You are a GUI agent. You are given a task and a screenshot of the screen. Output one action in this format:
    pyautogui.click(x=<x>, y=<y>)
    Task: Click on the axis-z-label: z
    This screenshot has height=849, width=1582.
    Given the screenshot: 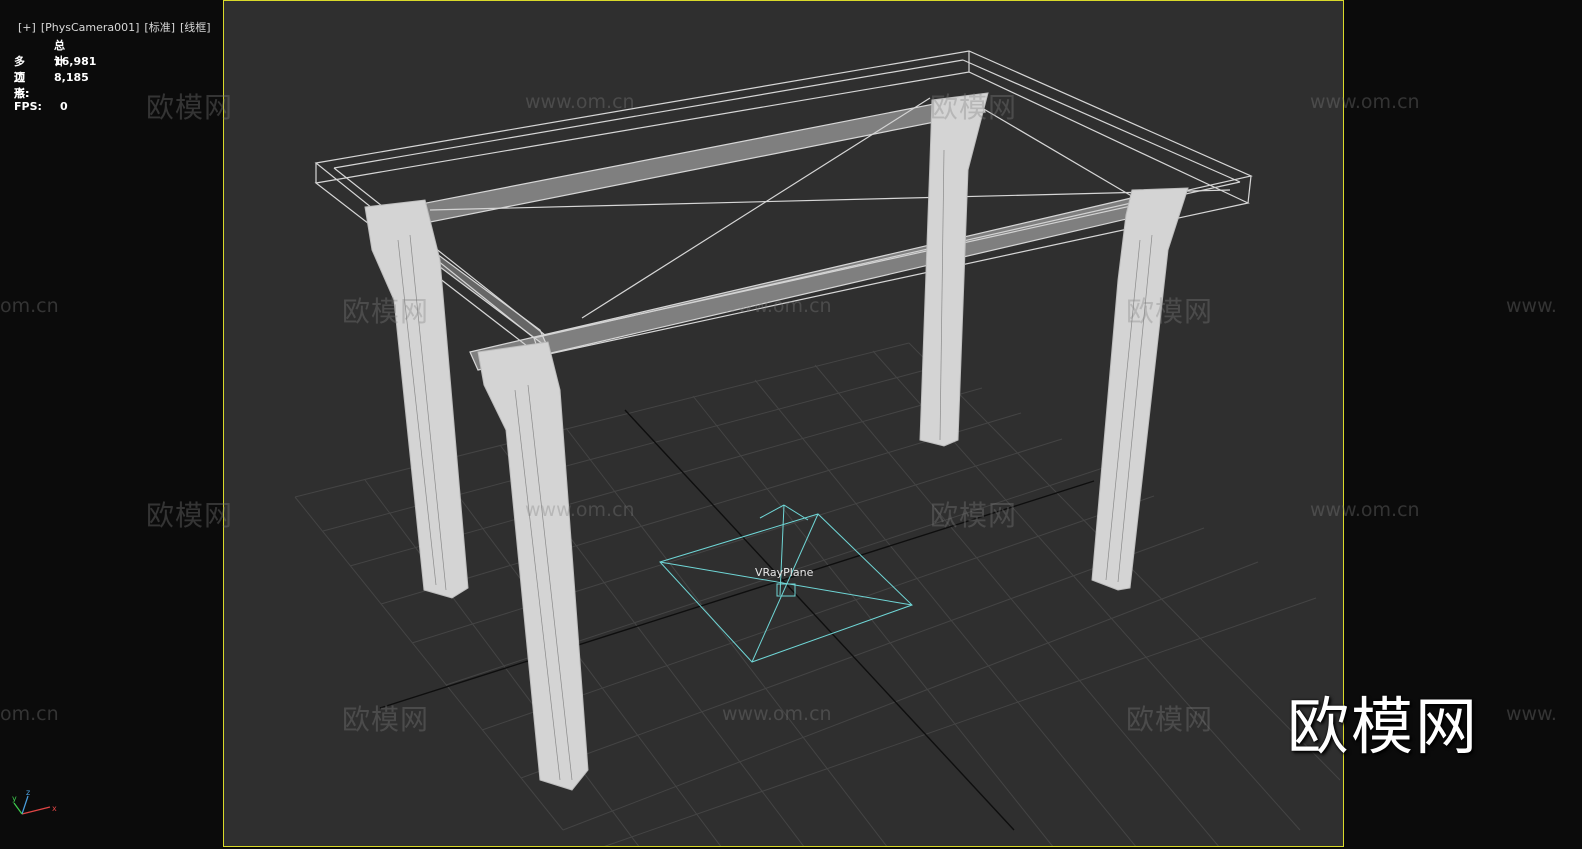 What is the action you would take?
    pyautogui.click(x=28, y=792)
    